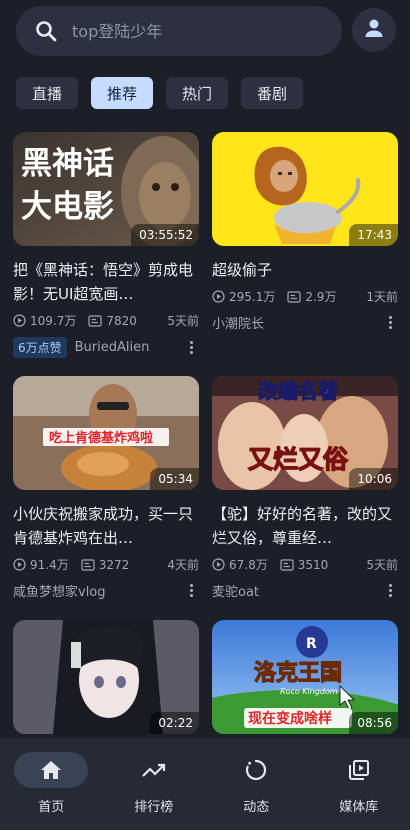 The image size is (410, 830). Describe the element at coordinates (51, 784) in the screenshot. I see `nav-home: 首页` at that location.